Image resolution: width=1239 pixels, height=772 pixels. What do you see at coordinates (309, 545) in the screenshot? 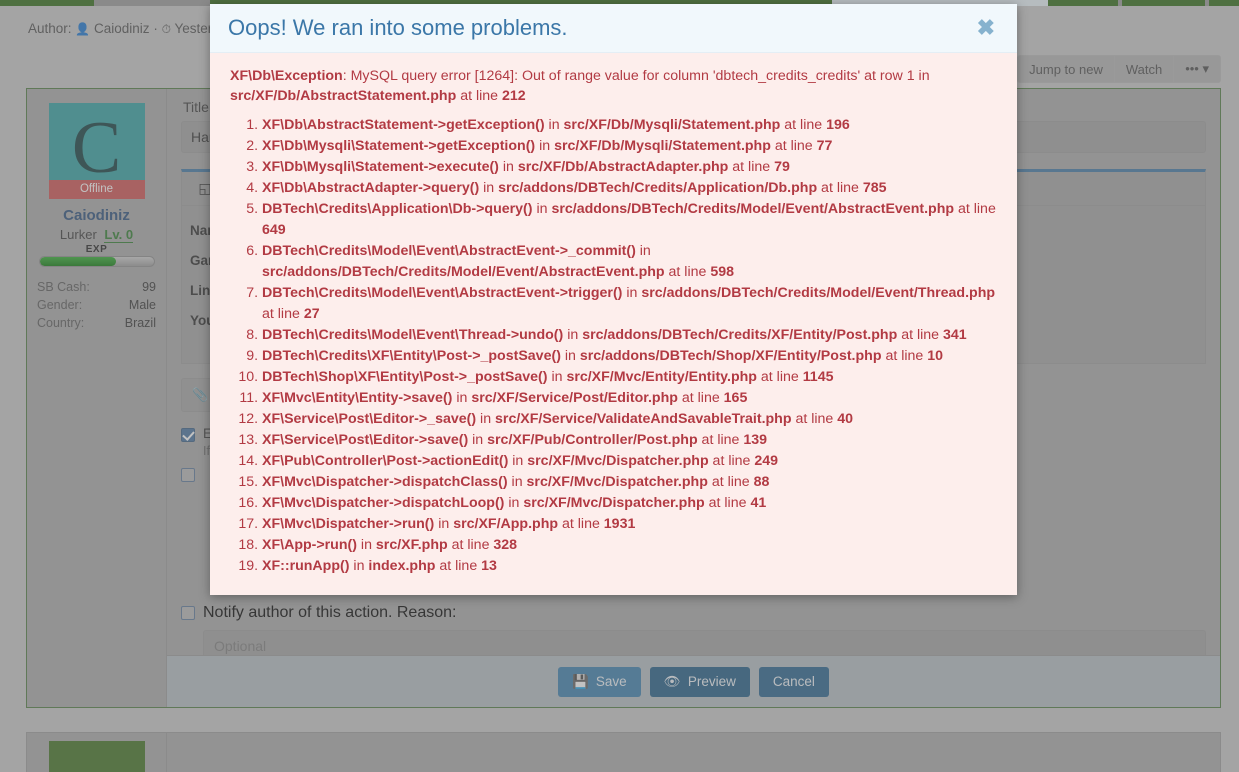
I see `trace-function: XF\App->run()` at bounding box center [309, 545].